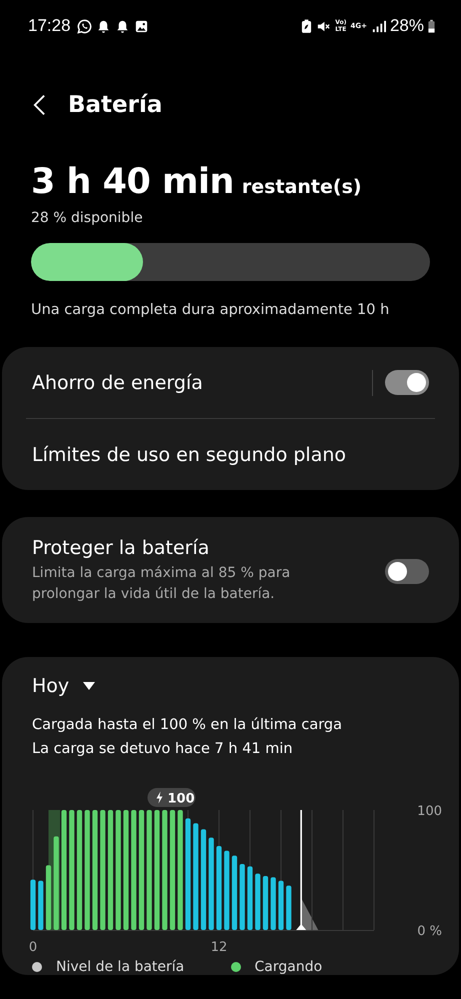  Describe the element at coordinates (407, 26) in the screenshot. I see `battery-percent: 28%` at that location.